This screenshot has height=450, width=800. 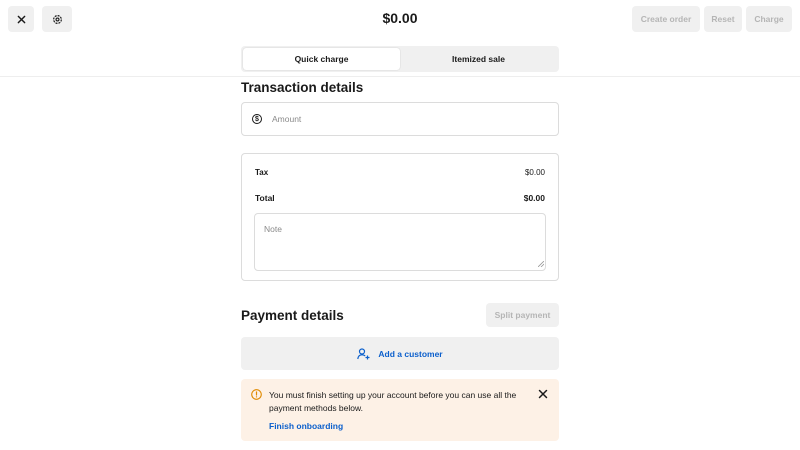 I want to click on tax-label: Tax, so click(x=262, y=172).